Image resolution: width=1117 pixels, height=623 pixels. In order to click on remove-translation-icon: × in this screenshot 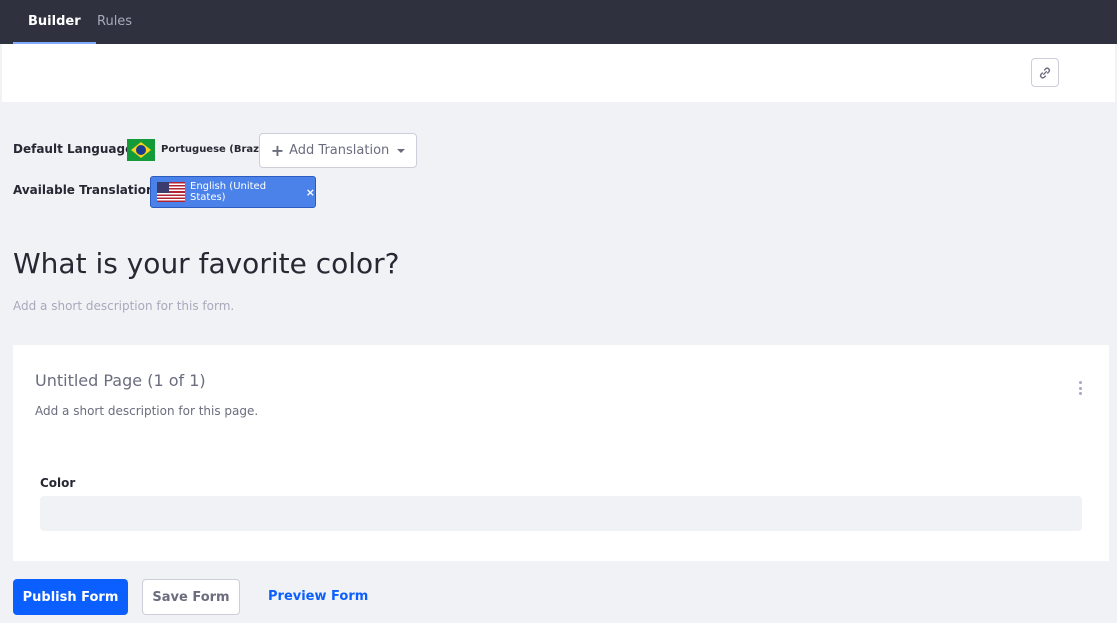, I will do `click(310, 192)`.